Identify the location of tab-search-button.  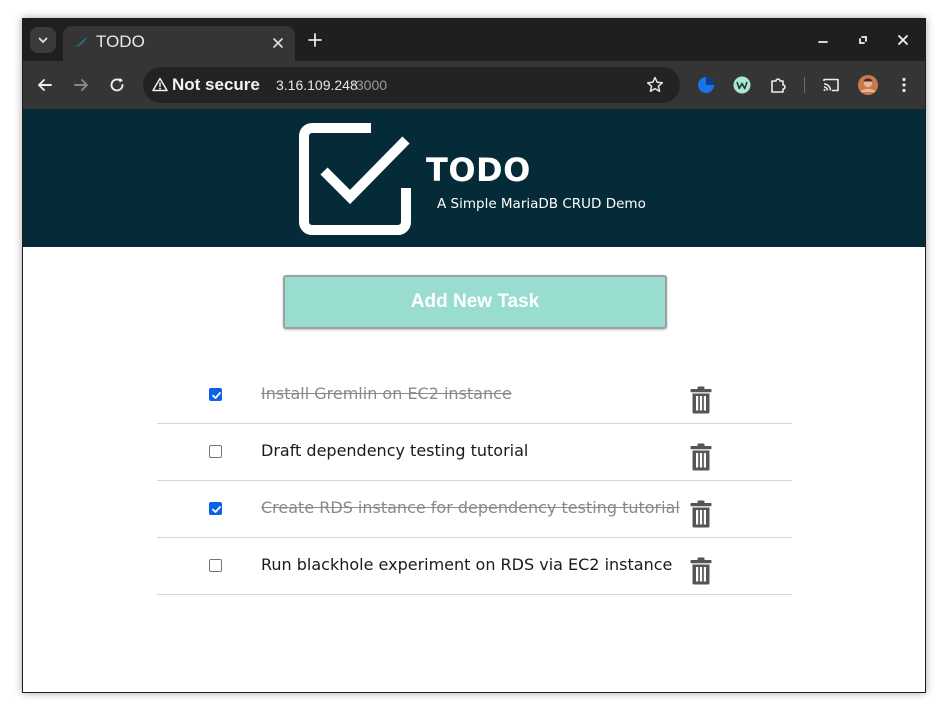
(43, 40).